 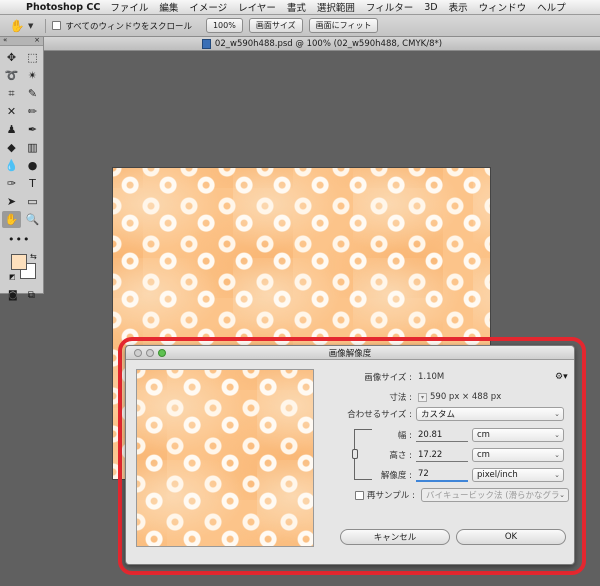 I want to click on width-unit-select: cm ⌄, so click(x=518, y=435).